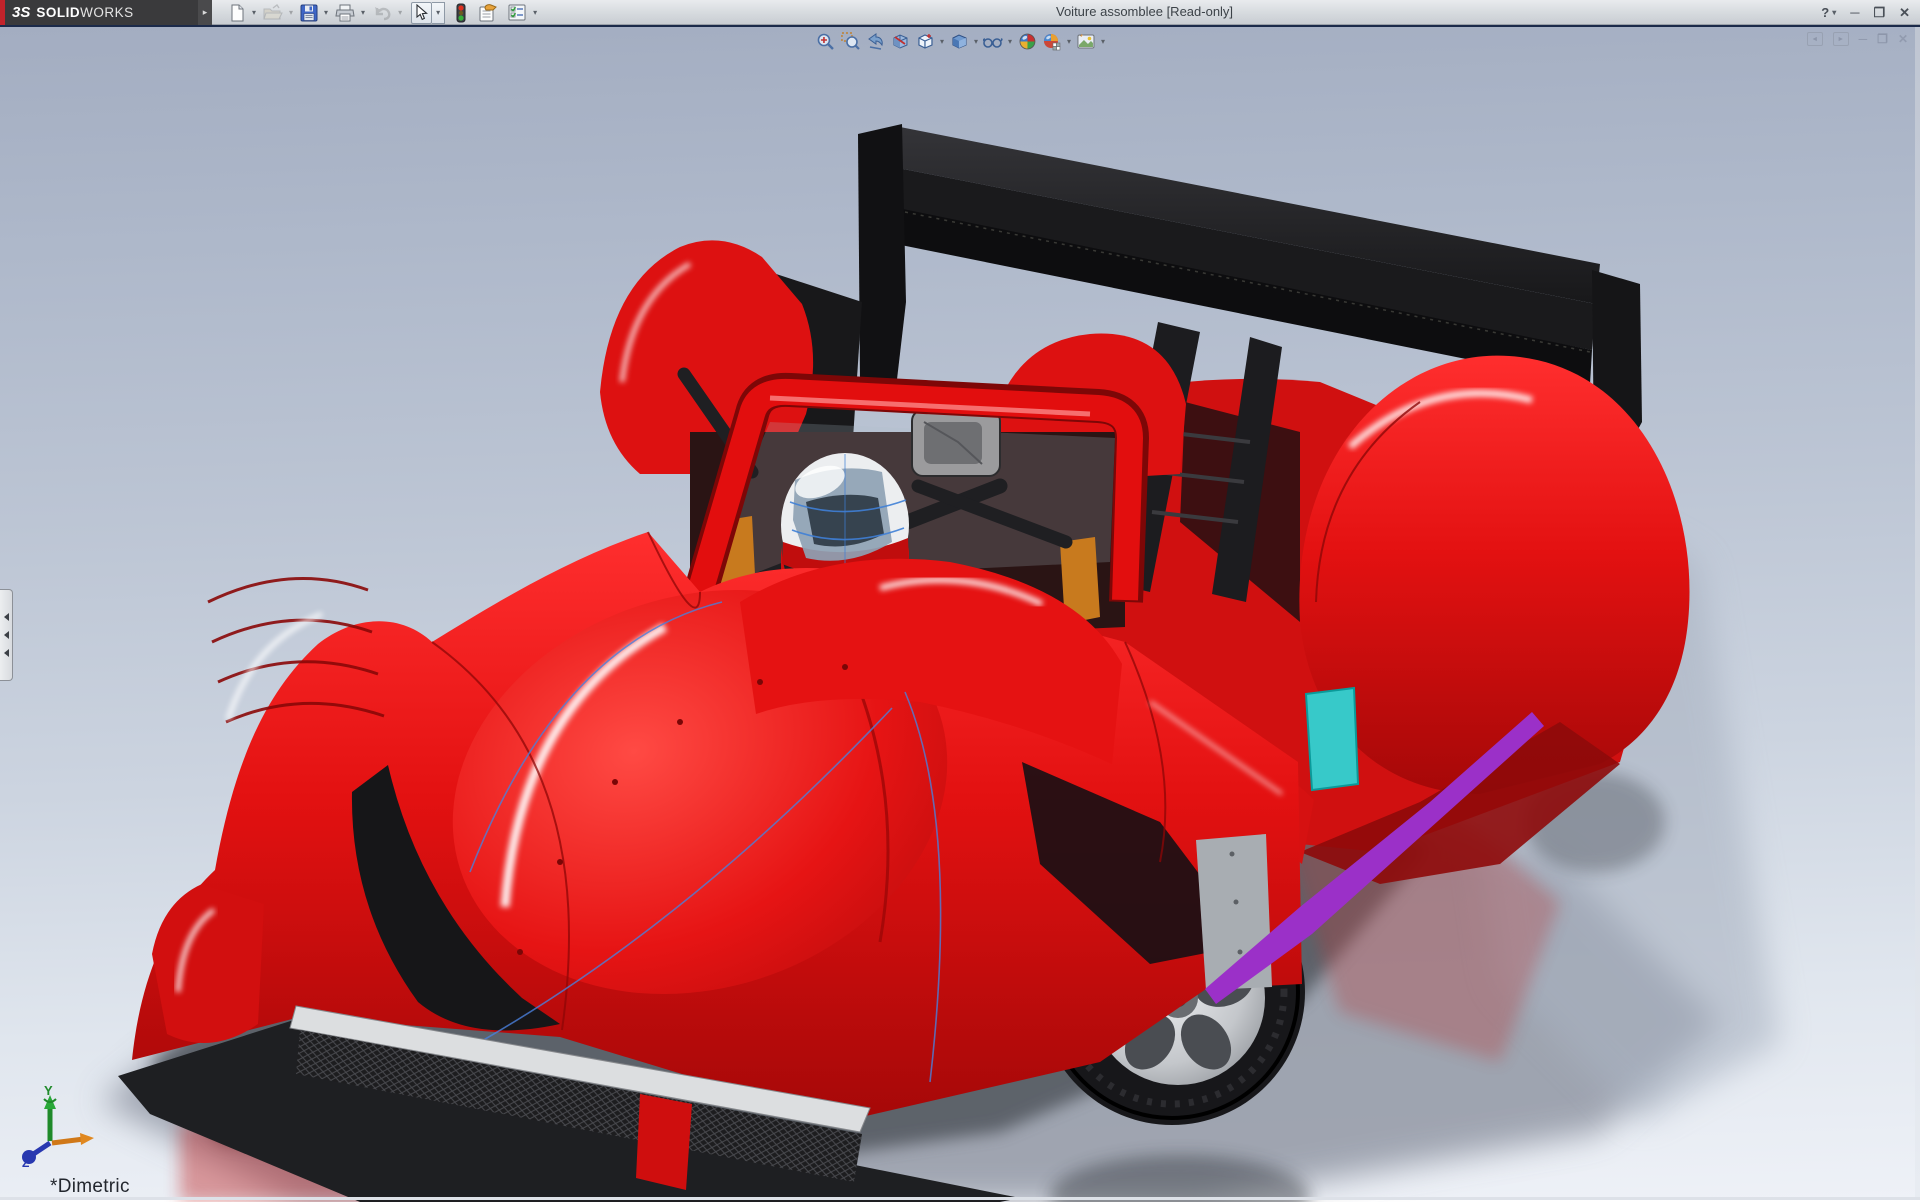  Describe the element at coordinates (1882, 39) in the screenshot. I see `doc-restore-button: ❐` at that location.